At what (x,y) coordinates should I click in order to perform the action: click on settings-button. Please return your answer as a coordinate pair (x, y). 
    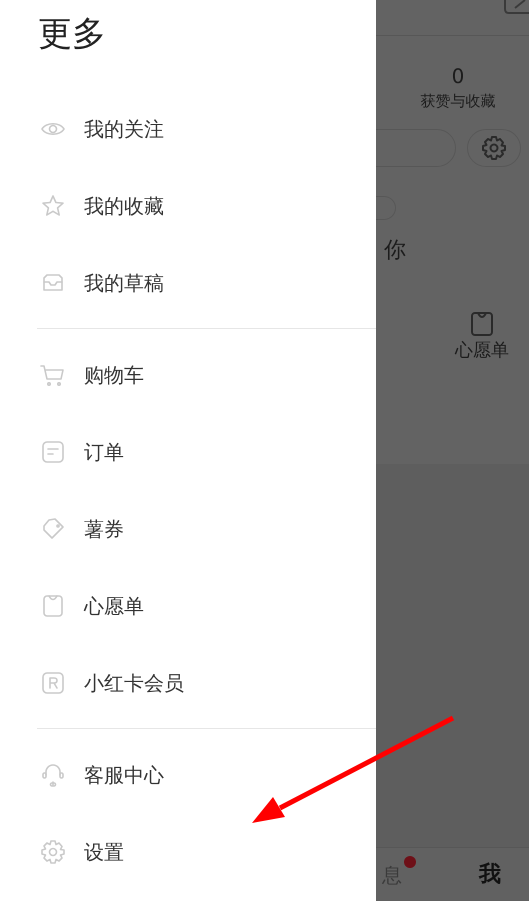
    Looking at the image, I should click on (494, 147).